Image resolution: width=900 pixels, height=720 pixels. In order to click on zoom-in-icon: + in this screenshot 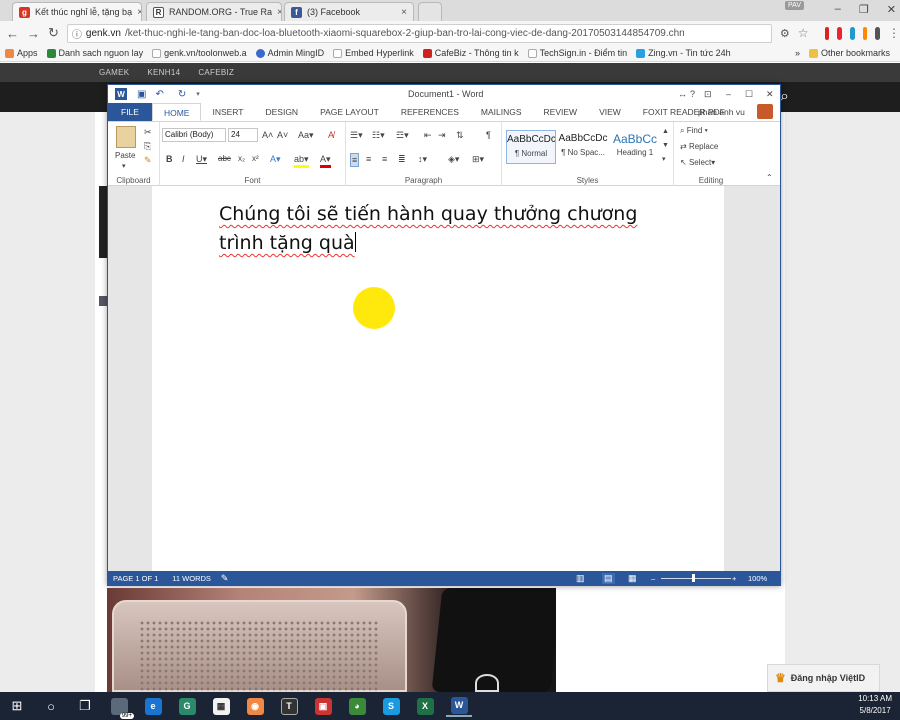, I will do `click(734, 578)`.